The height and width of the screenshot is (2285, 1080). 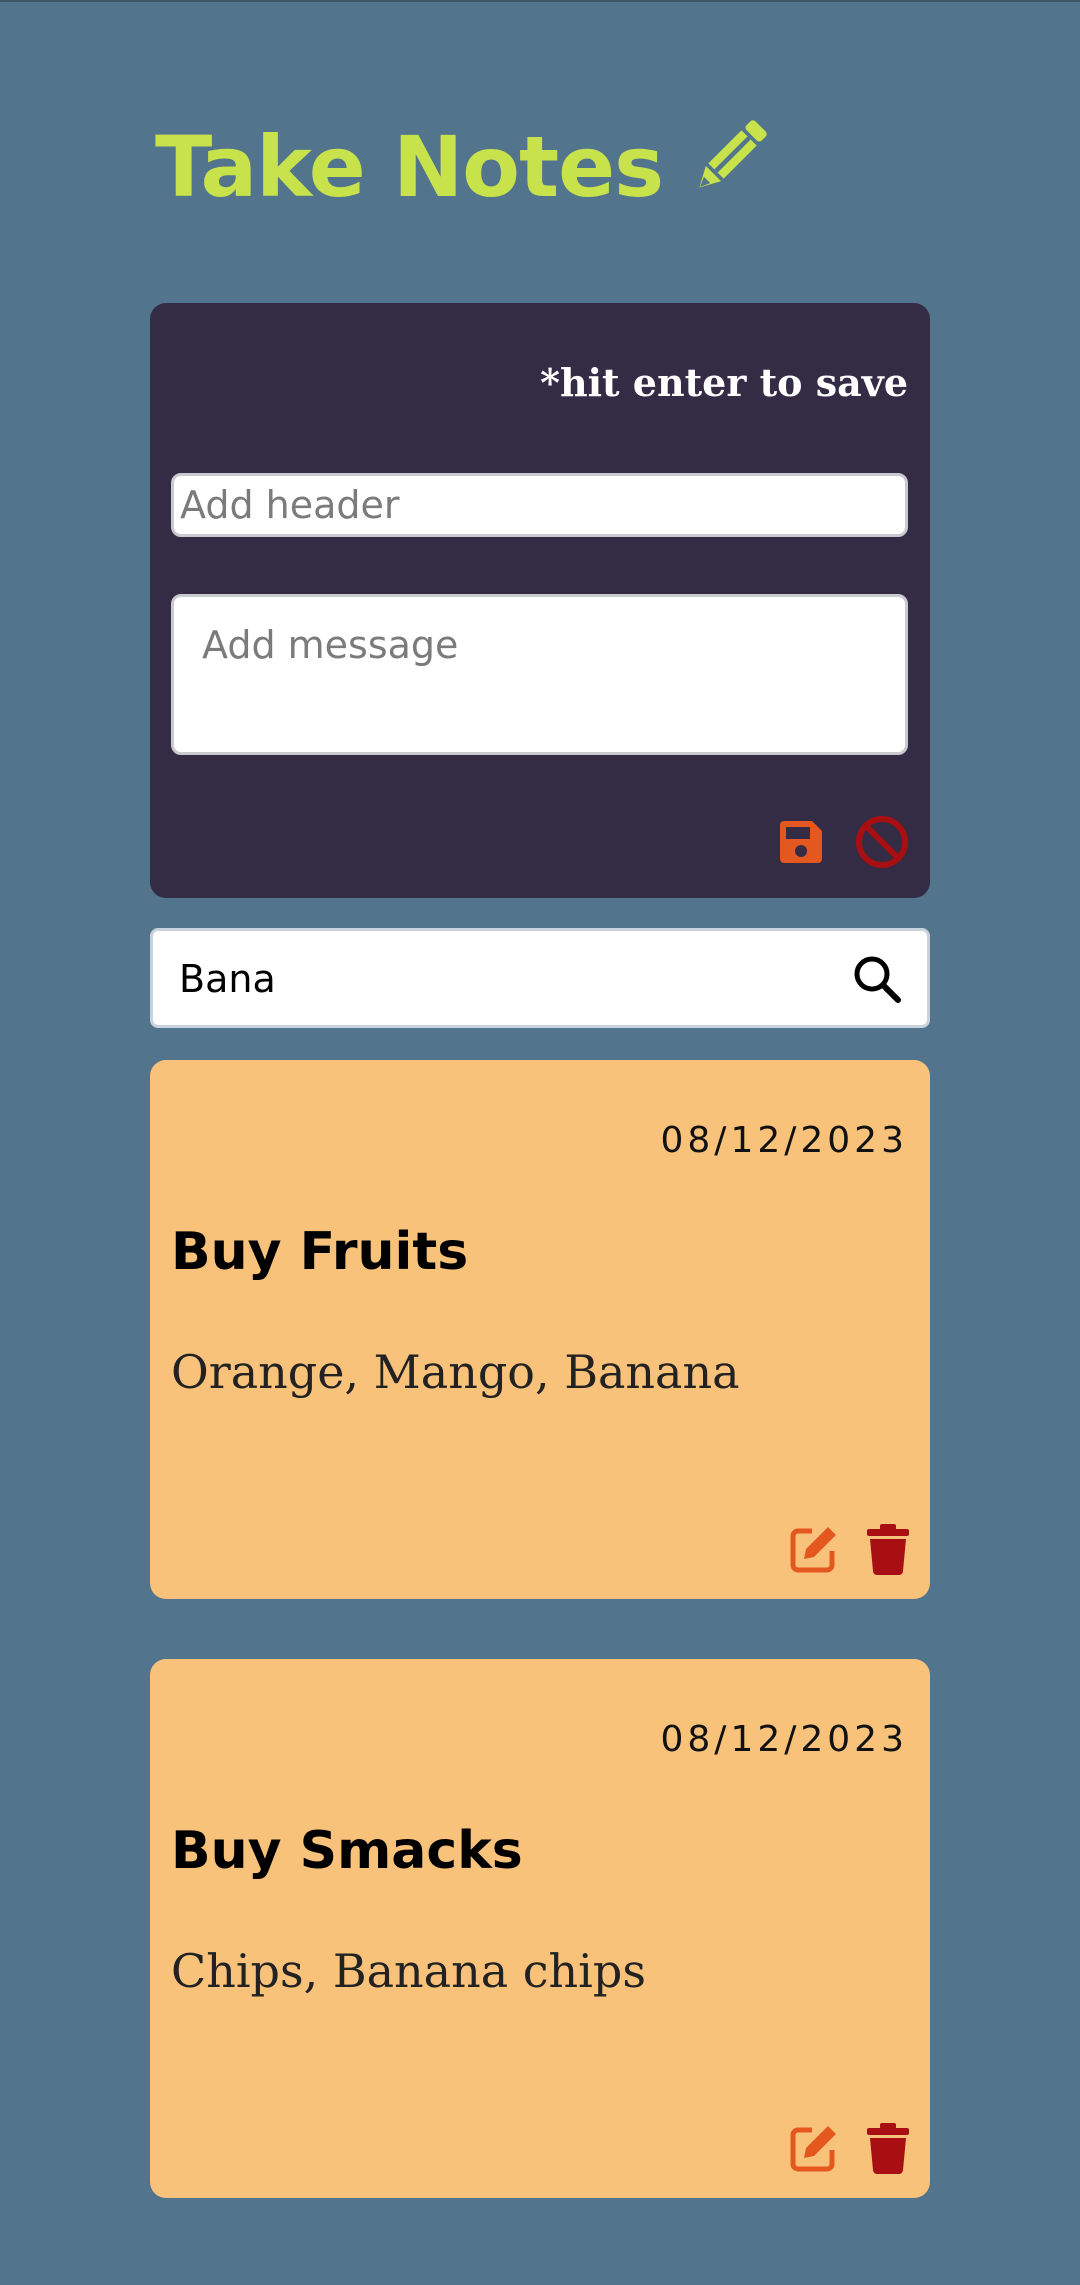 What do you see at coordinates (540, 1) in the screenshot?
I see `top-border` at bounding box center [540, 1].